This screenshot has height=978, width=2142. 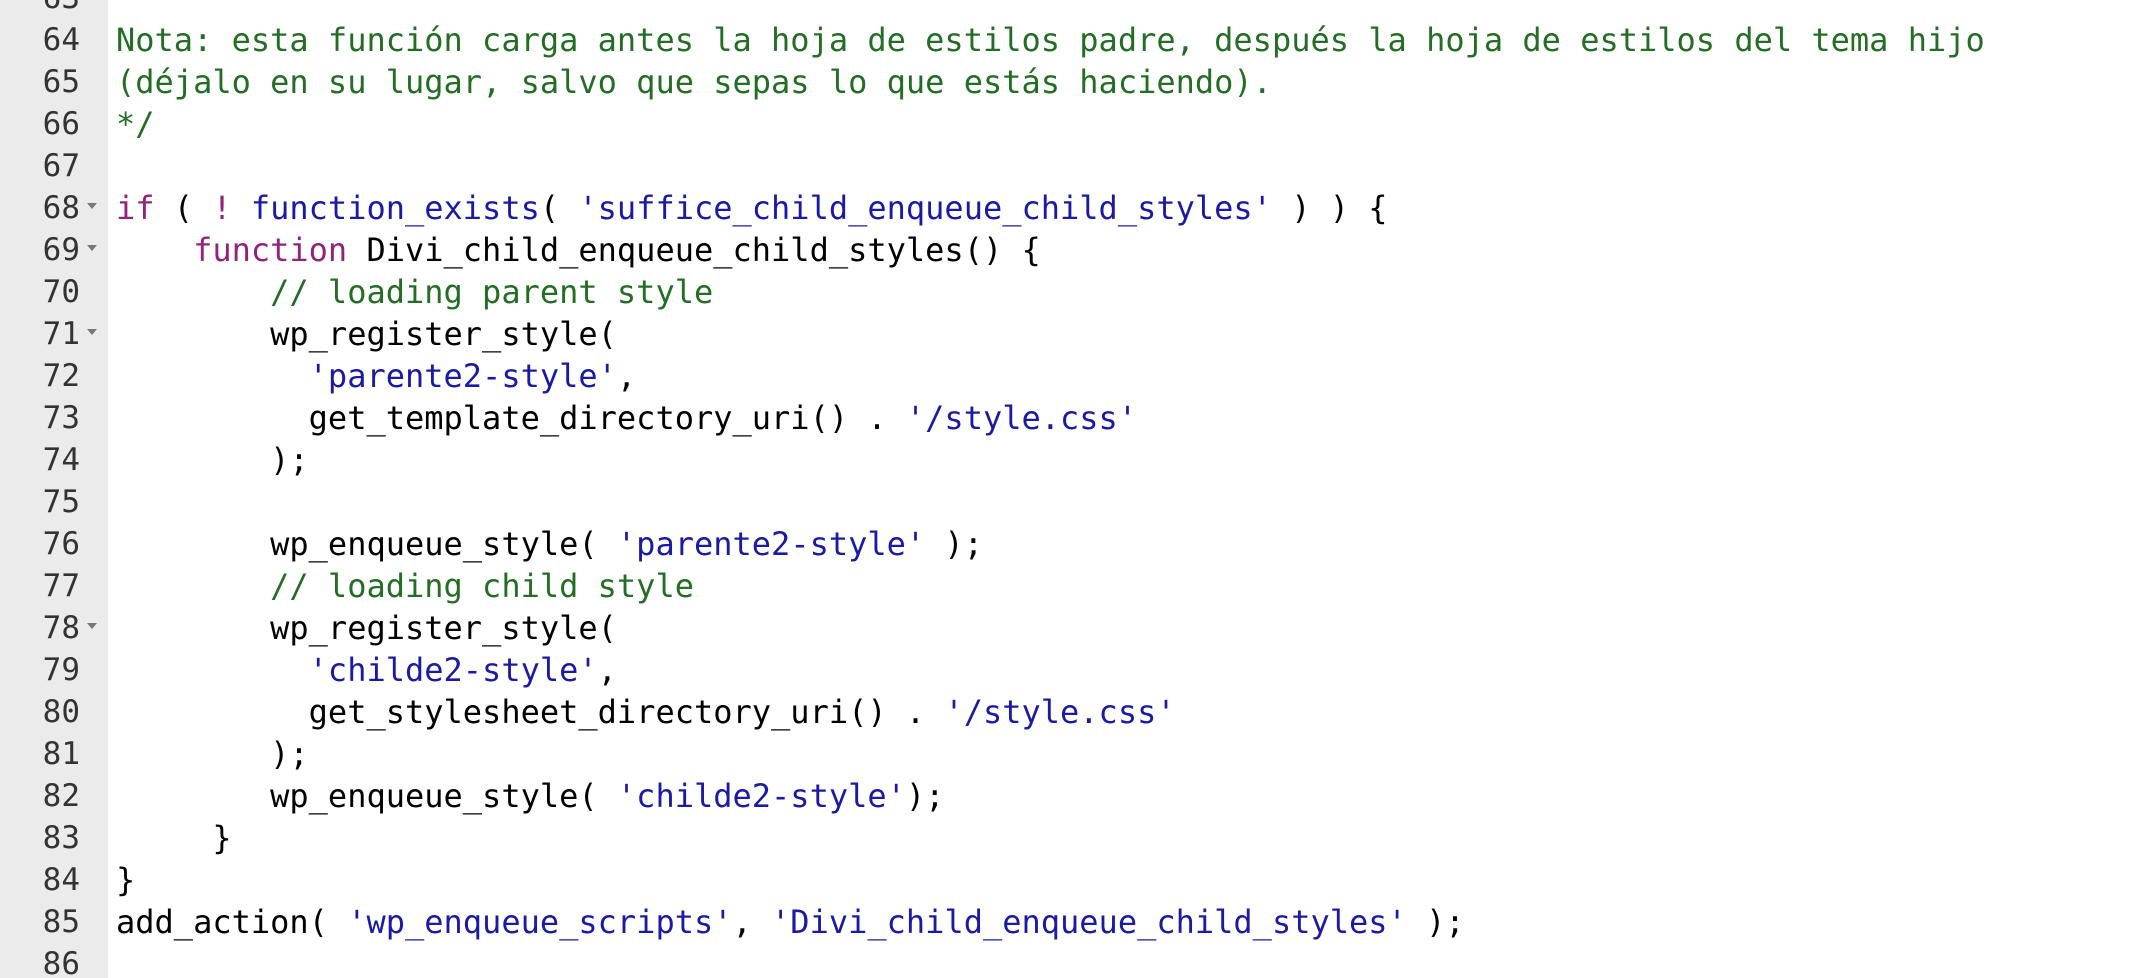 What do you see at coordinates (61, 376) in the screenshot?
I see `line-number: 72` at bounding box center [61, 376].